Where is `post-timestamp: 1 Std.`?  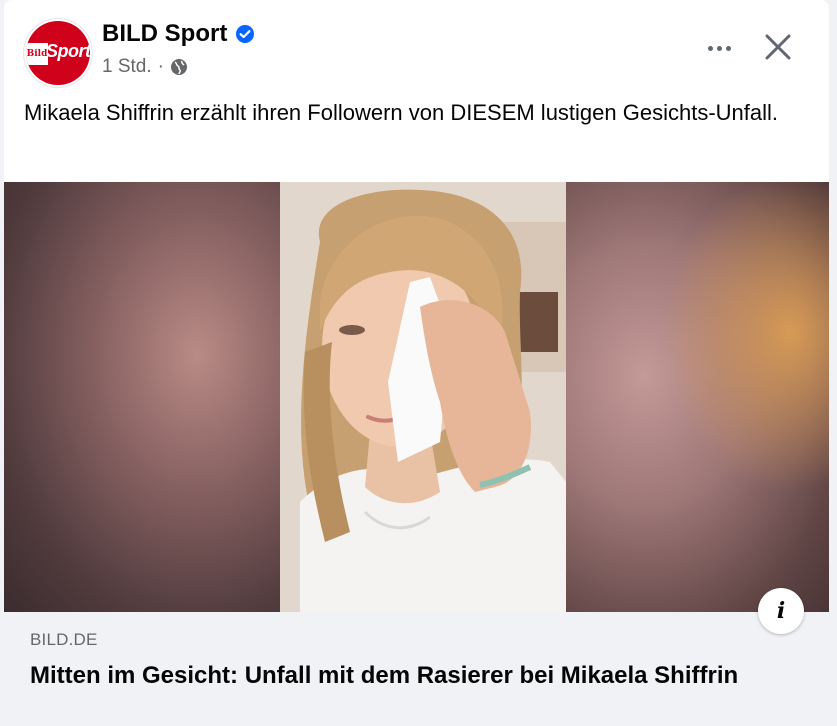
post-timestamp: 1 Std. is located at coordinates (127, 67).